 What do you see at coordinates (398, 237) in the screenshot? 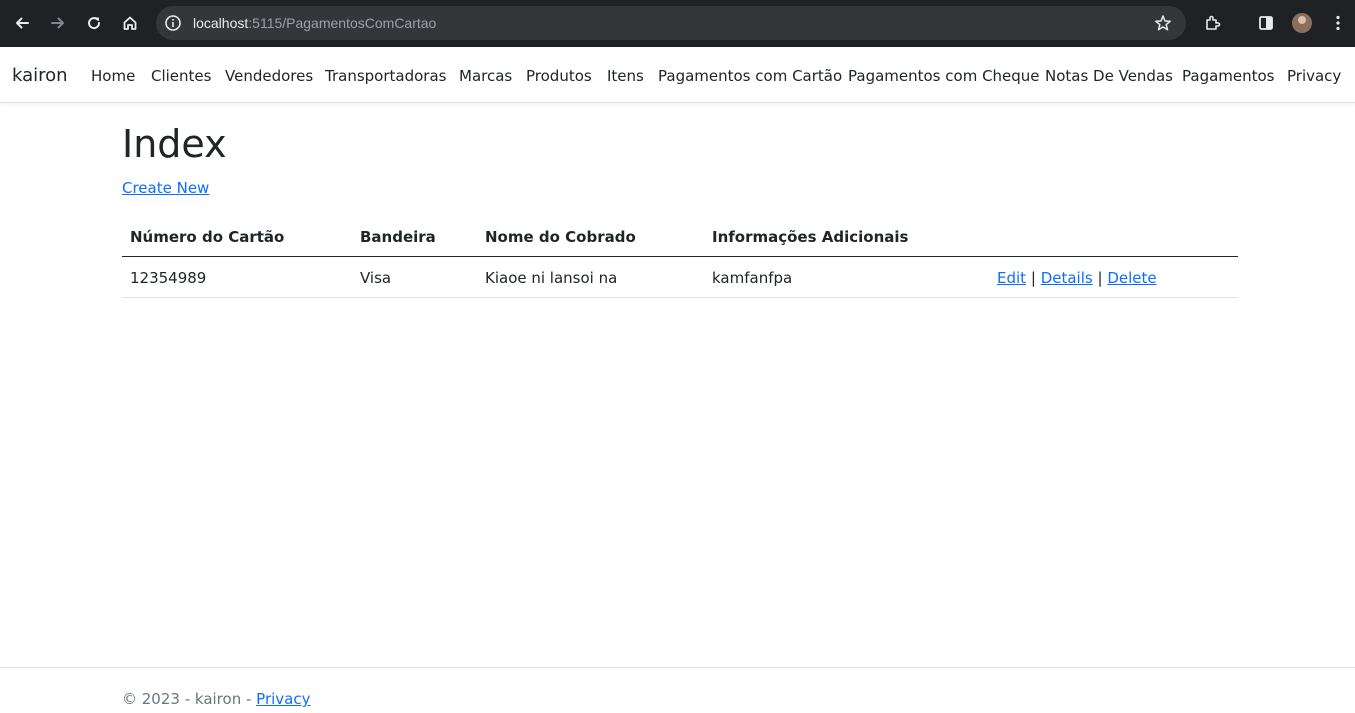
I see `header-bandeira: Bandeira` at bounding box center [398, 237].